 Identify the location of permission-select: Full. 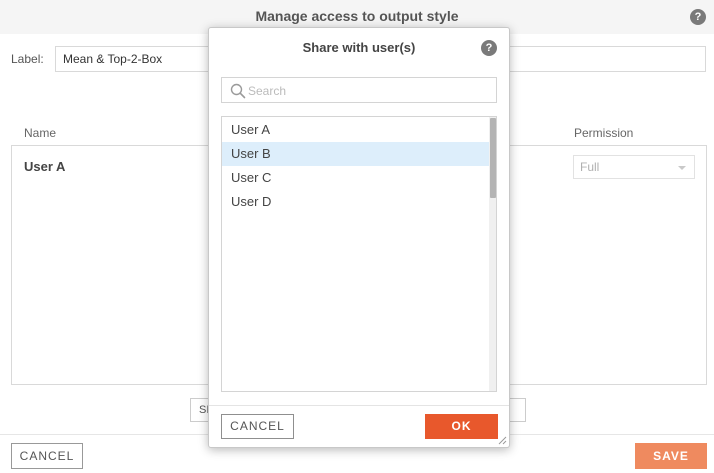
(634, 167).